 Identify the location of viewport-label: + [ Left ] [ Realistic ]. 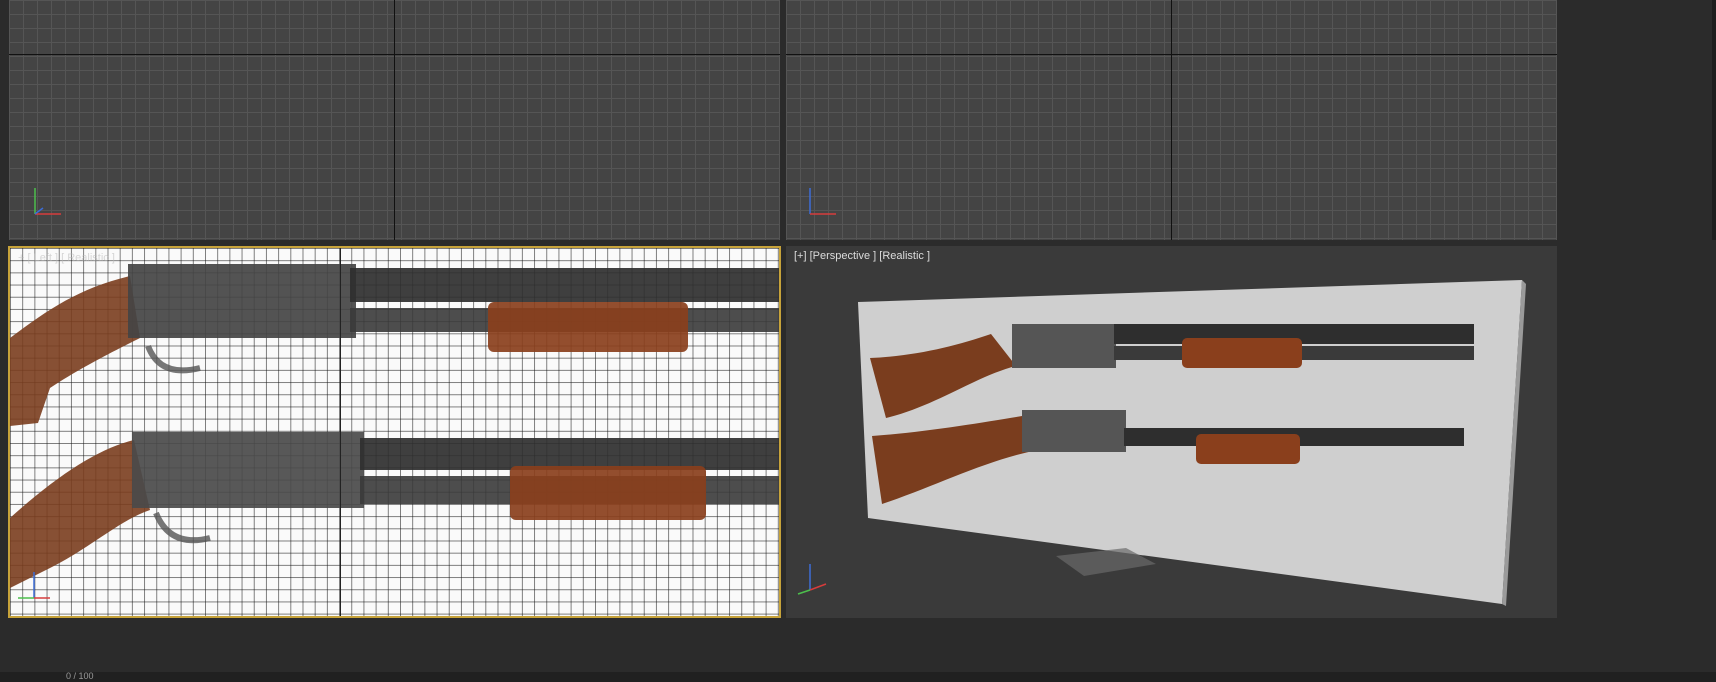
(66, 258).